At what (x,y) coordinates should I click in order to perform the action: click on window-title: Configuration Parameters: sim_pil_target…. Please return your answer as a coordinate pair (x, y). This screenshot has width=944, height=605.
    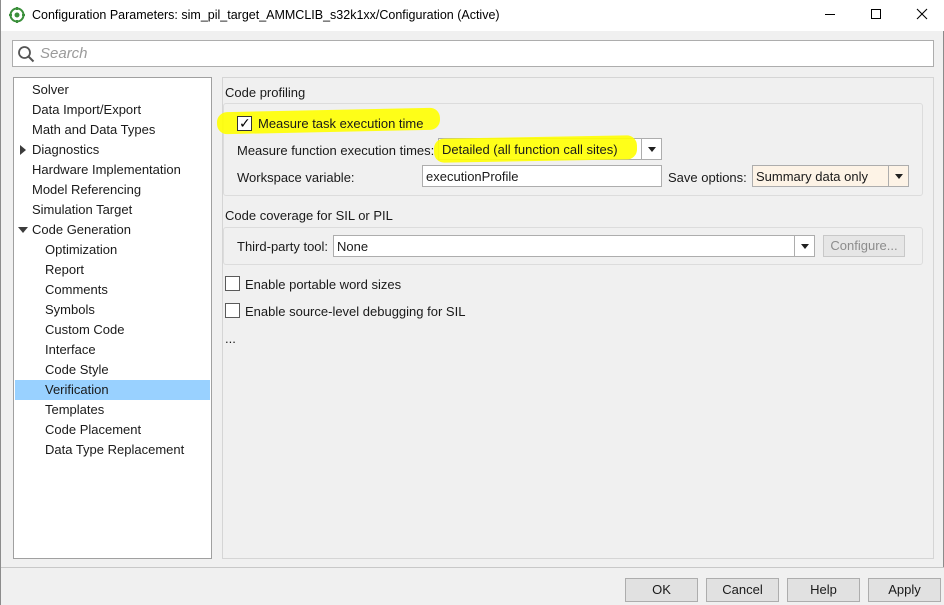
    Looking at the image, I should click on (266, 15).